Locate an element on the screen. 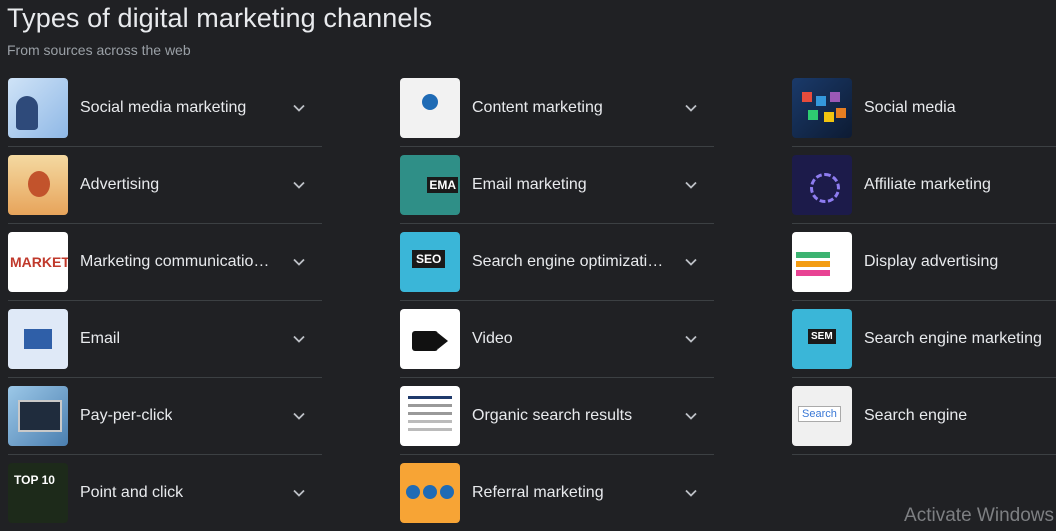  pay-per-click-thumbnail is located at coordinates (38, 416).